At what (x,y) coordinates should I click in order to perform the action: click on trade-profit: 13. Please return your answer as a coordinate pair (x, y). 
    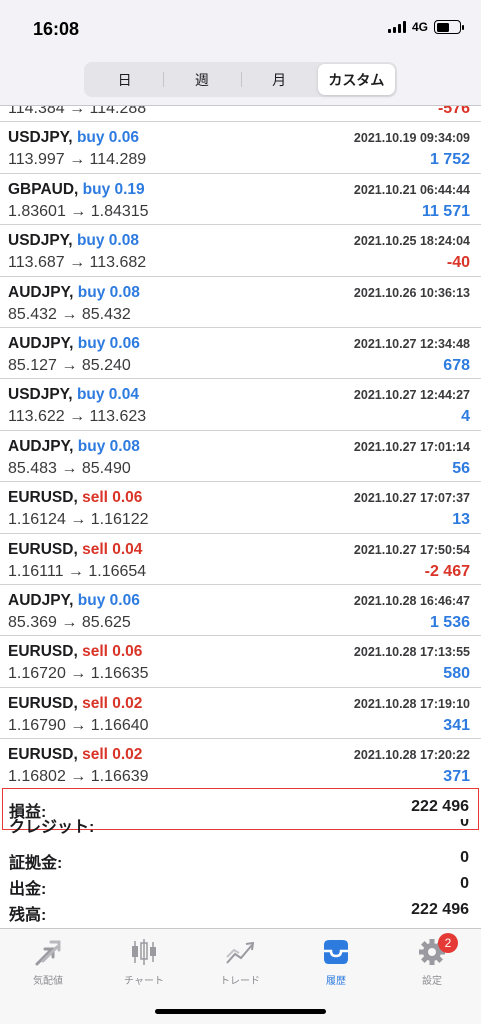
    Looking at the image, I should click on (461, 520).